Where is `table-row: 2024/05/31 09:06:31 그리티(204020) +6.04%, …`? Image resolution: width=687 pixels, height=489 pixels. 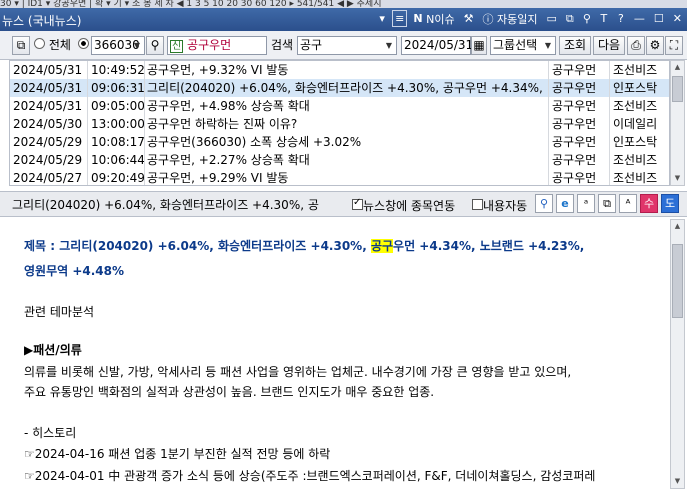
table-row: 2024/05/31 09:06:31 그리티(204020) +6.04%, … is located at coordinates (339, 88).